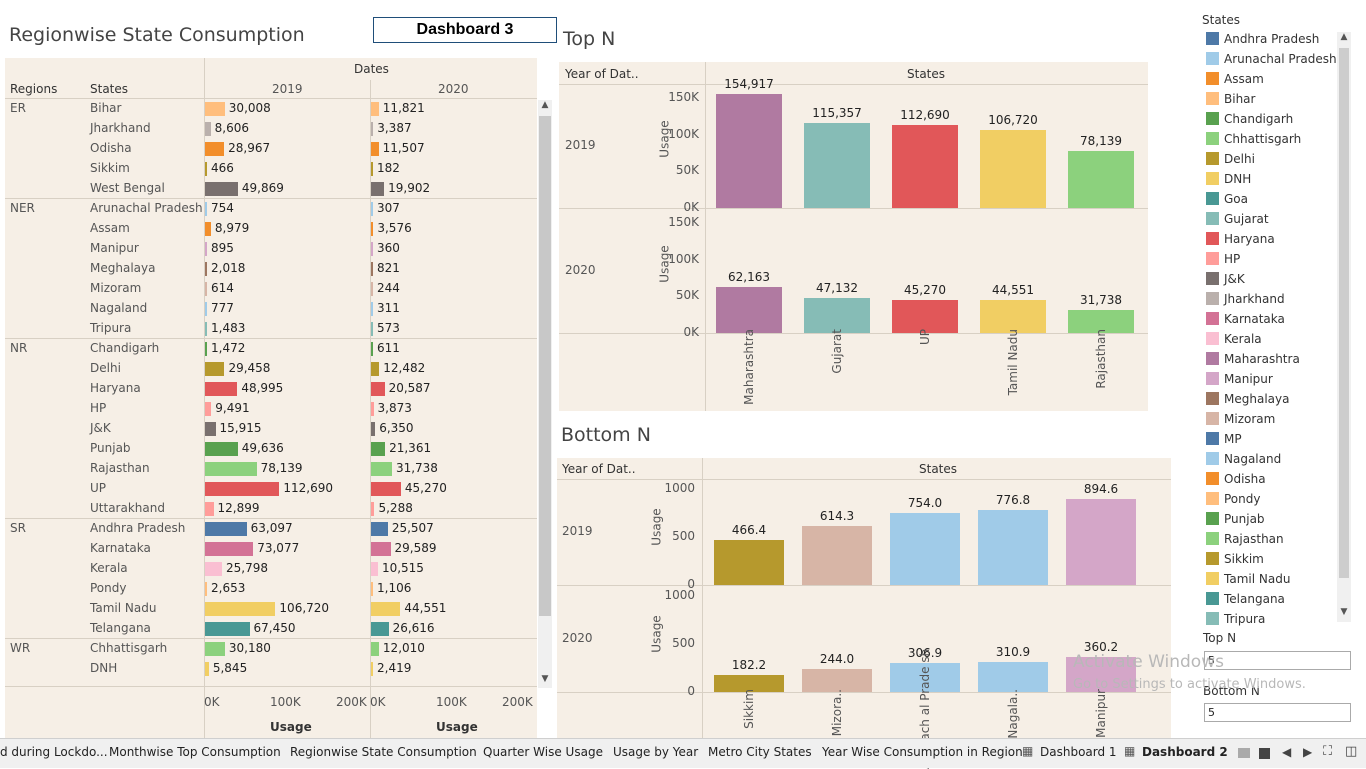 The width and height of the screenshot is (1366, 769). What do you see at coordinates (1277, 712) in the screenshot?
I see `bottomn-param-input: 5` at bounding box center [1277, 712].